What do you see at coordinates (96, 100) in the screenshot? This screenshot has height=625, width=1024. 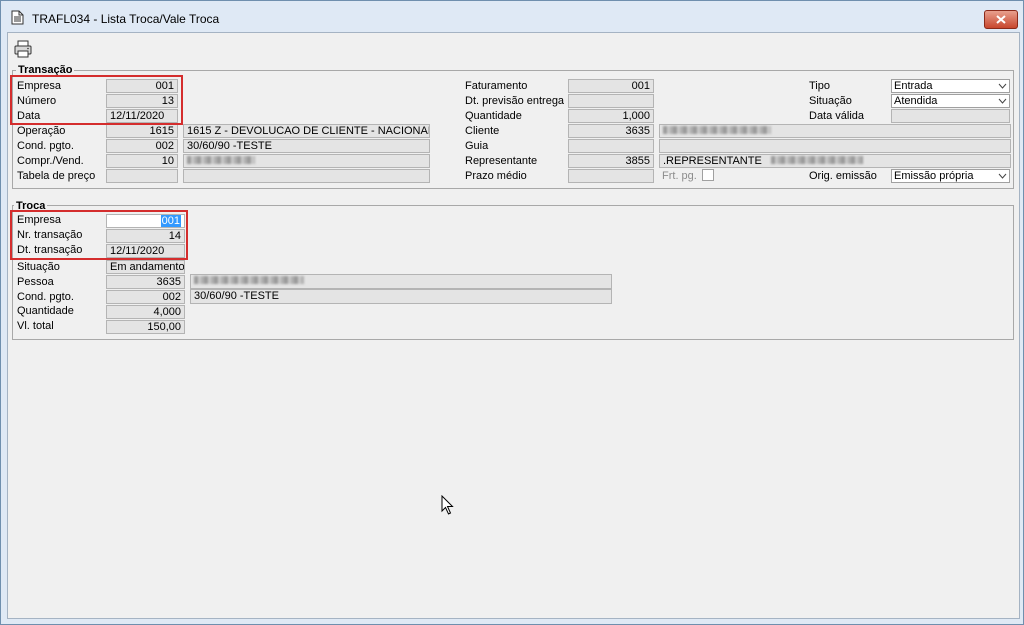 I see `transacao-highlight-box` at bounding box center [96, 100].